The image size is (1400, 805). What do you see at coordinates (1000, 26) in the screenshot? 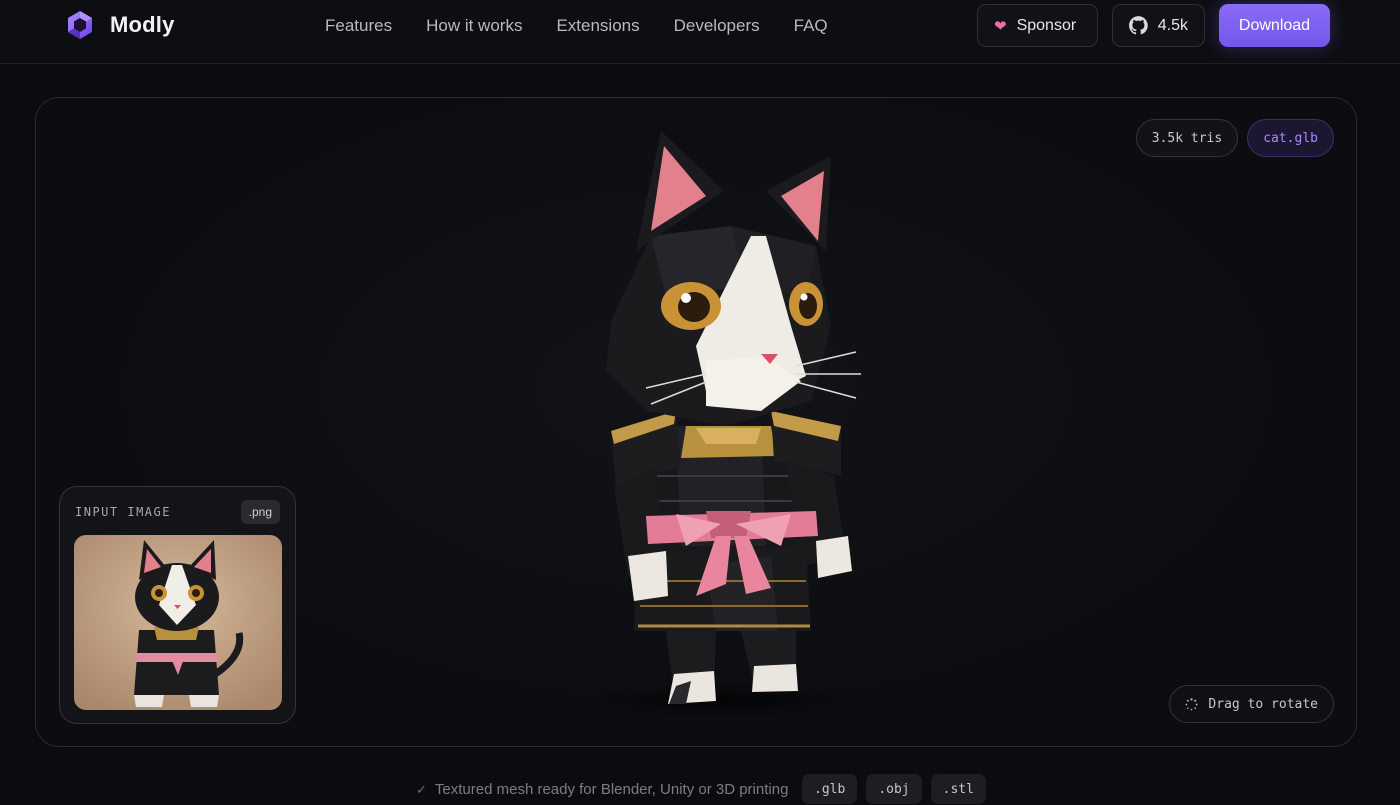
I see `heart-icon: ❤` at bounding box center [1000, 26].